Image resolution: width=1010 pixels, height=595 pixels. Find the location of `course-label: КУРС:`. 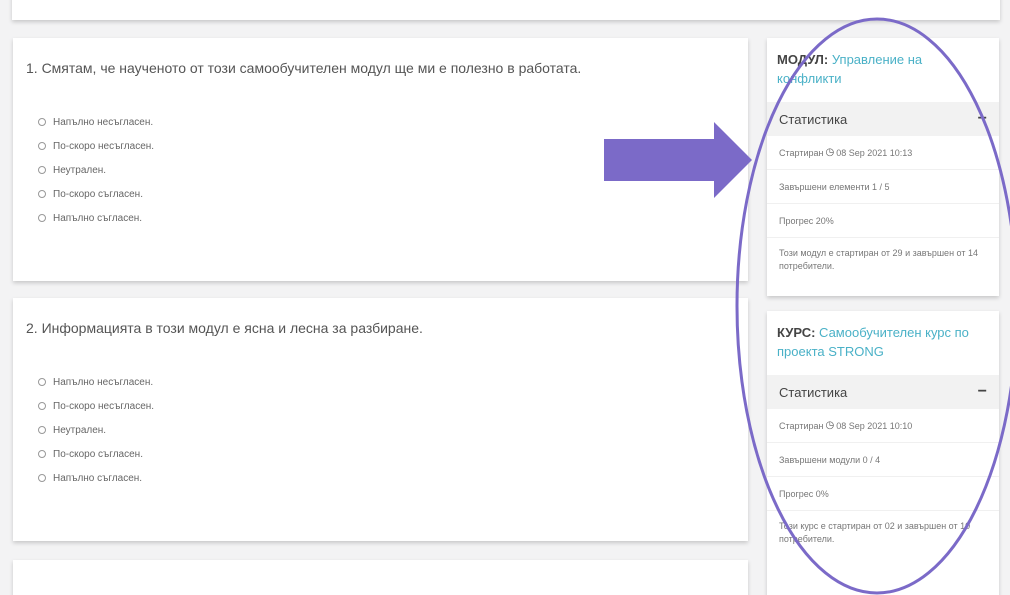

course-label: КУРС: is located at coordinates (796, 332).